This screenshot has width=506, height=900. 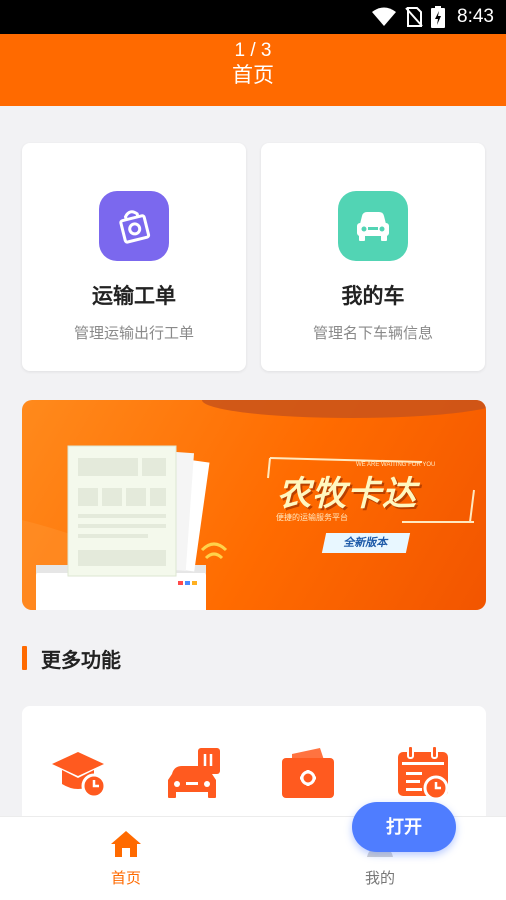 What do you see at coordinates (424, 774) in the screenshot?
I see `calendar-icon` at bounding box center [424, 774].